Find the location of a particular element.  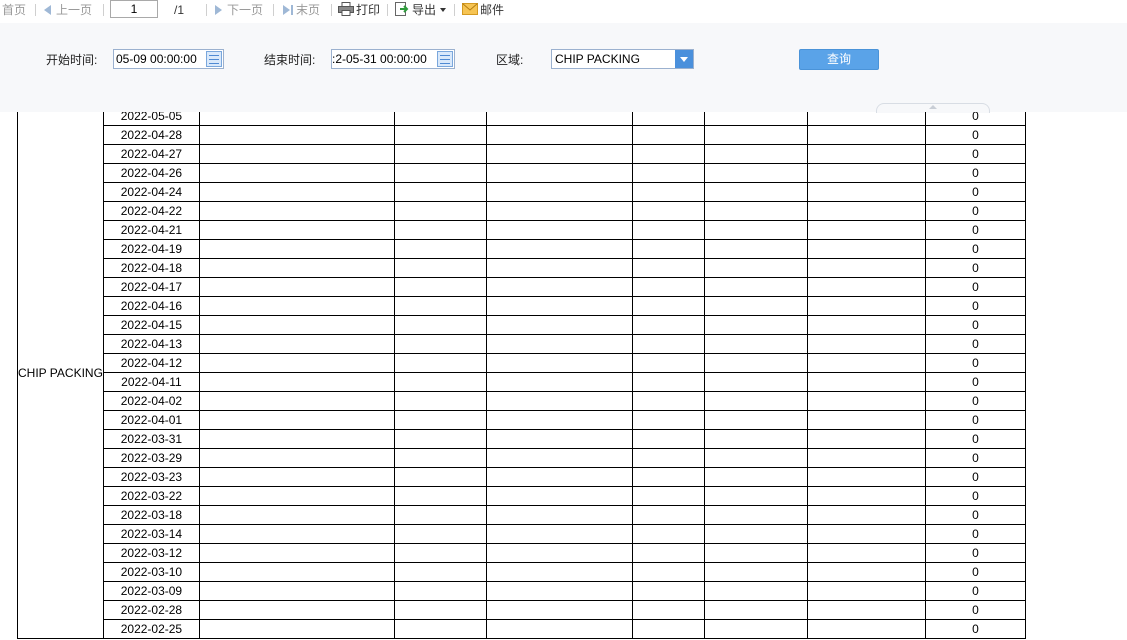

start-time-field: 05-09 00:00:00 is located at coordinates (168, 59).